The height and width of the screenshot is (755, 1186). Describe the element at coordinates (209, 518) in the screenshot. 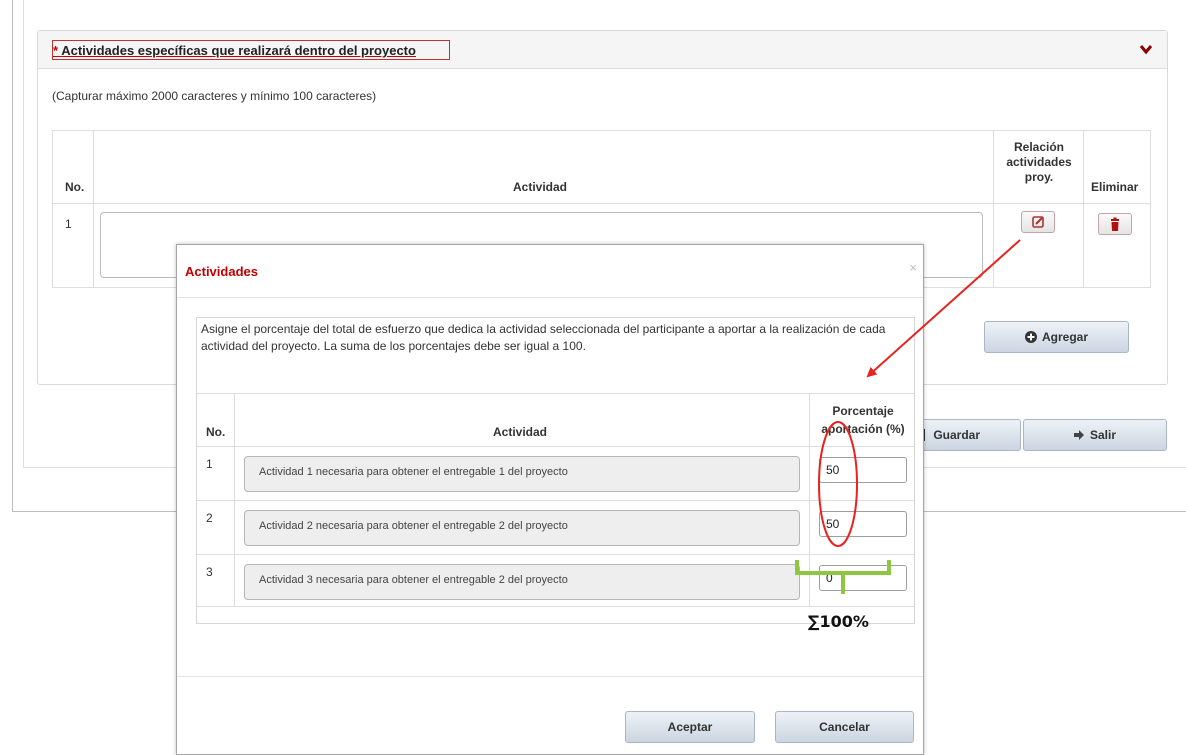

I see `modal-row-number: 2` at that location.